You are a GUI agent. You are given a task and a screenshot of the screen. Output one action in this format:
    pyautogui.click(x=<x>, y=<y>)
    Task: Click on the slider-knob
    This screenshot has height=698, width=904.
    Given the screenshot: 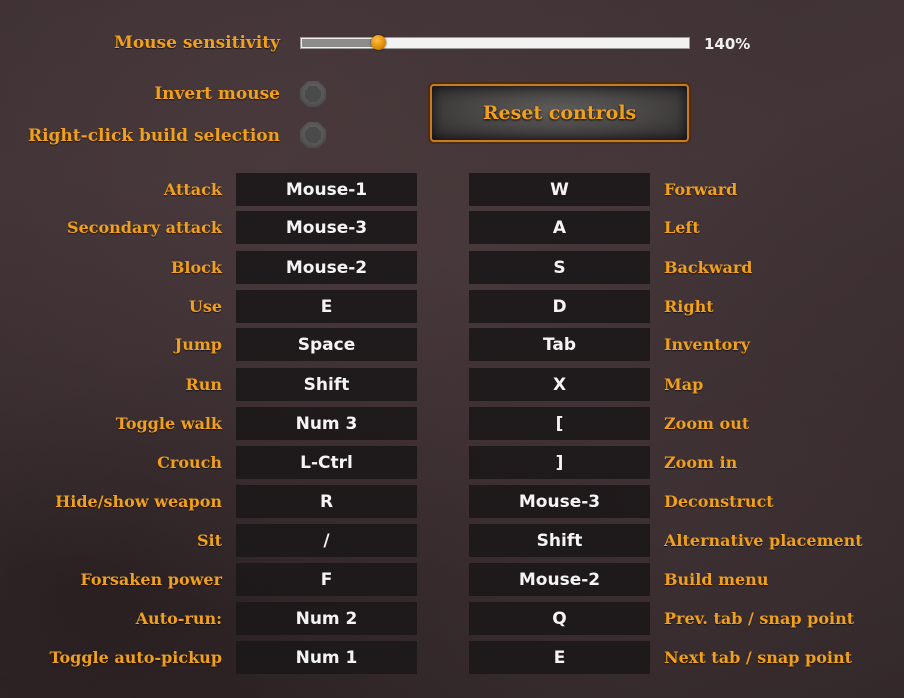 What is the action you would take?
    pyautogui.click(x=378, y=42)
    